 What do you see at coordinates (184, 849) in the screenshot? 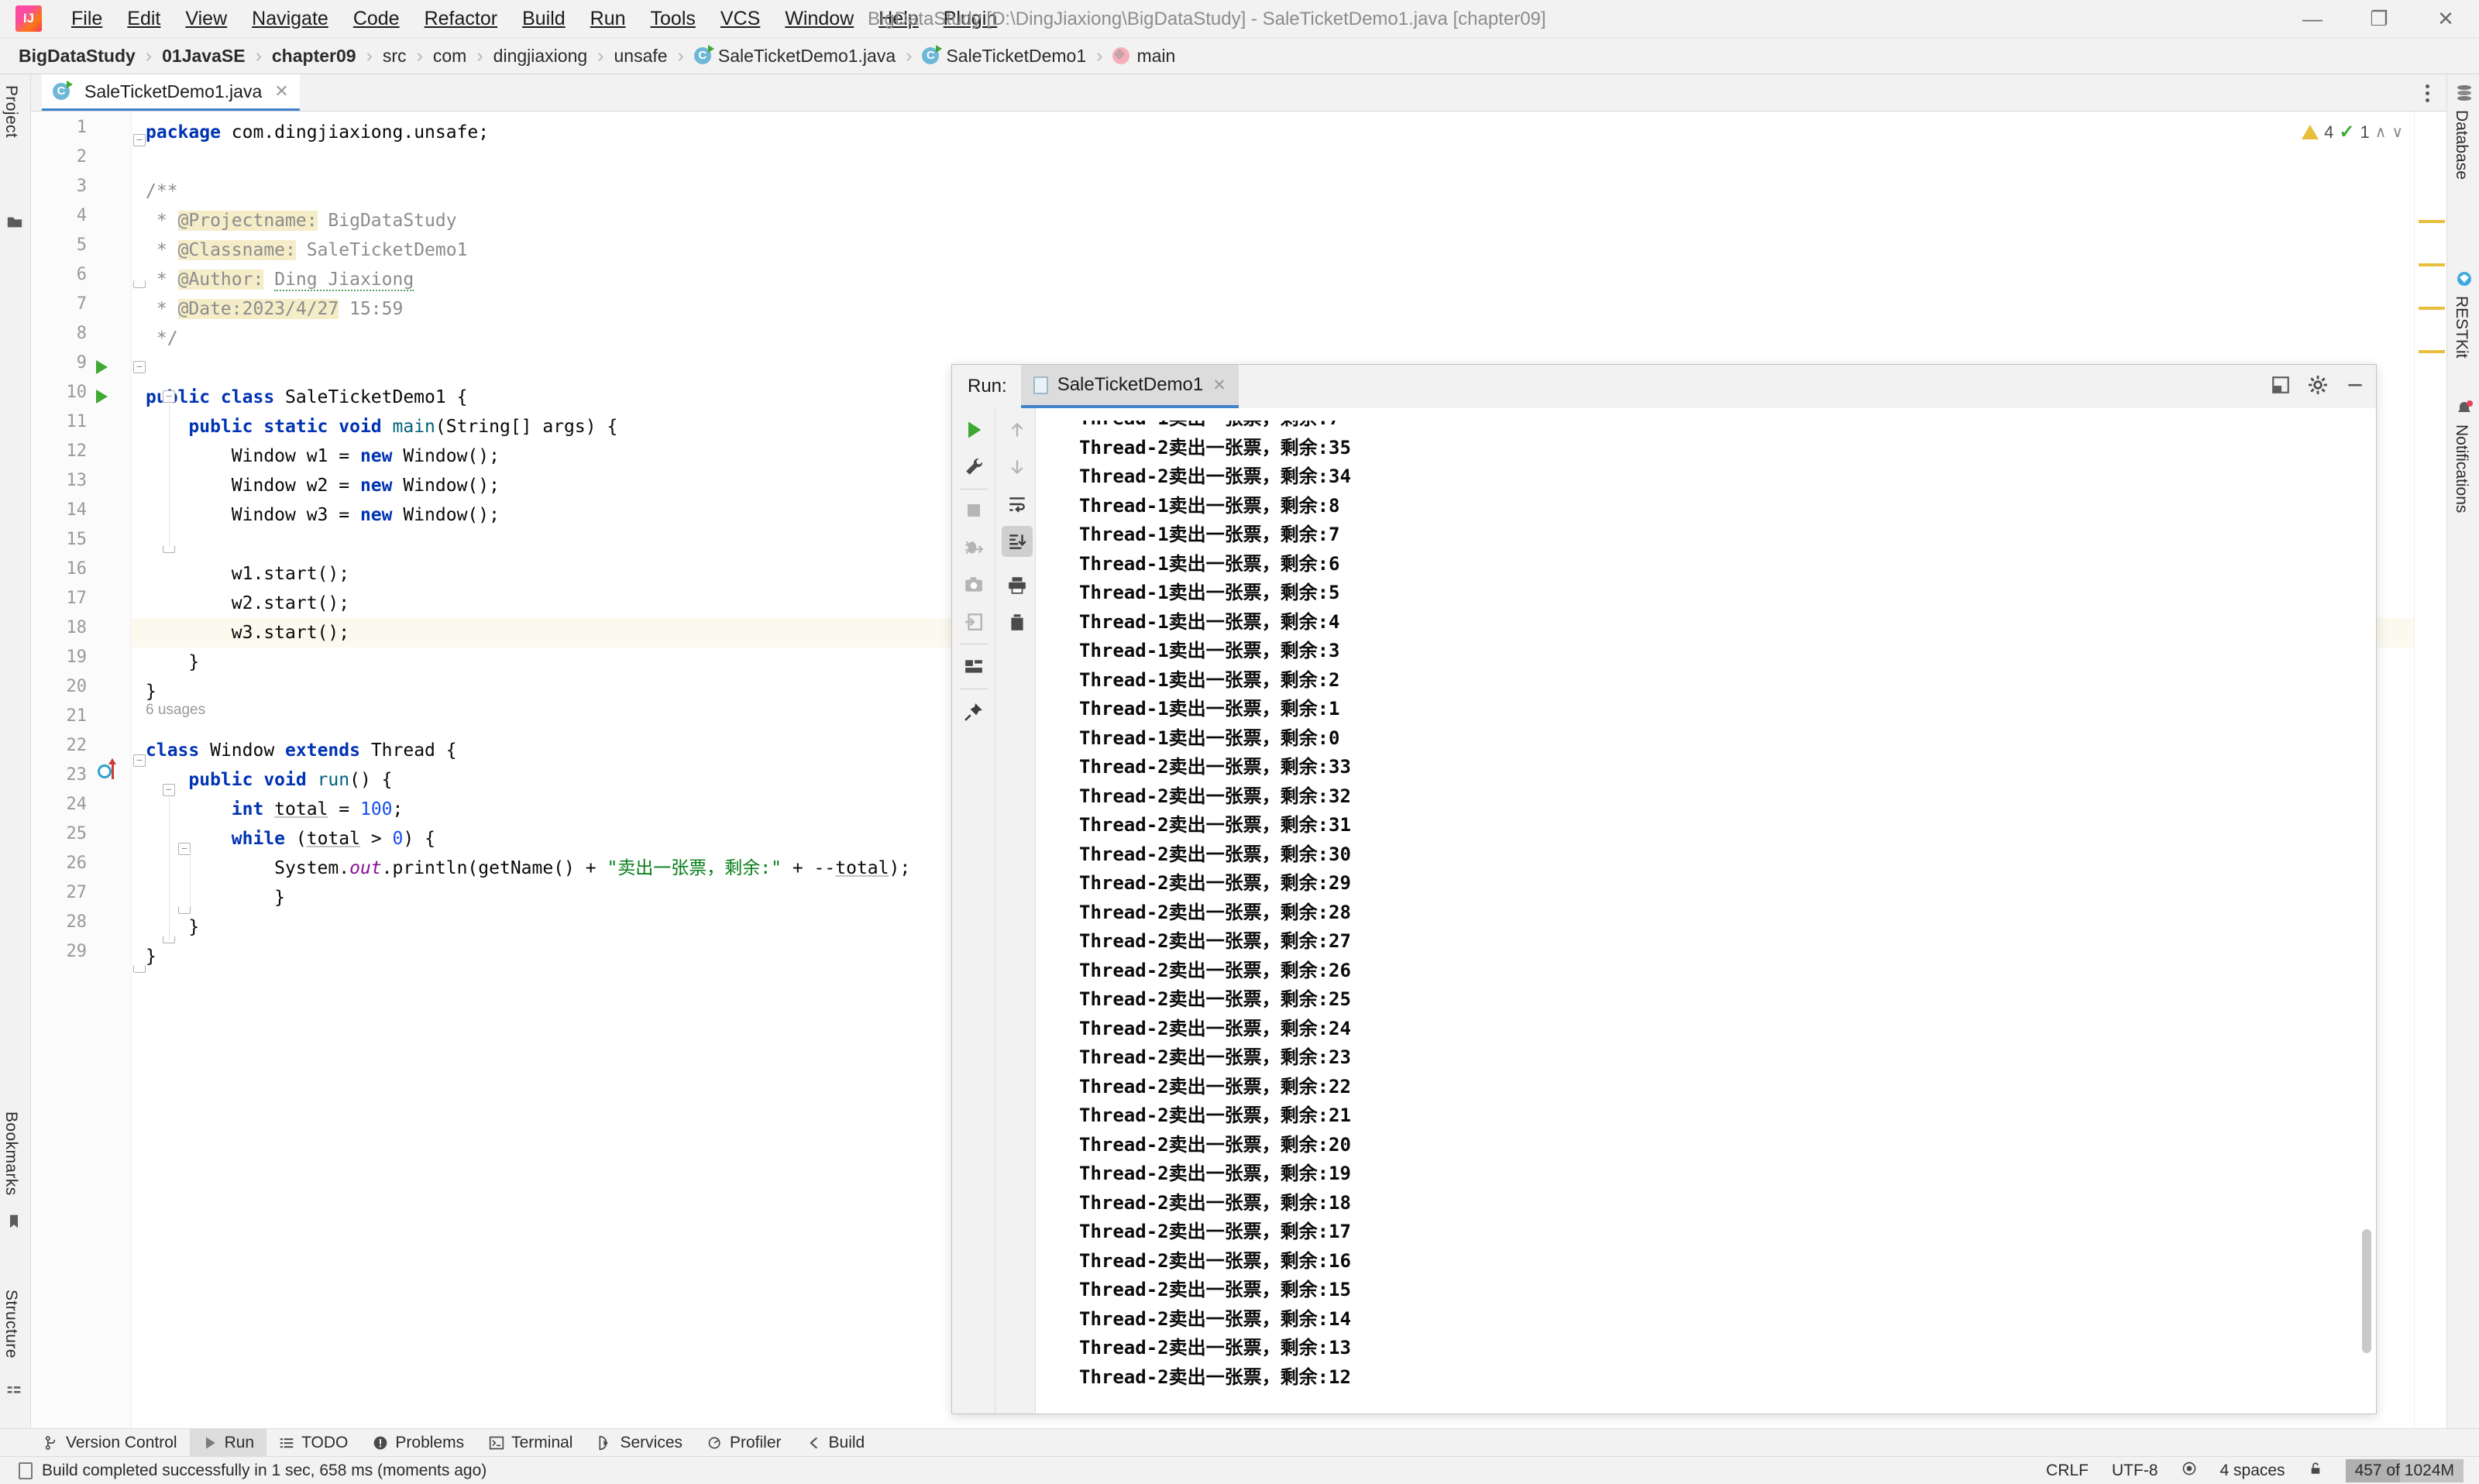
I see `fold-marker-while` at bounding box center [184, 849].